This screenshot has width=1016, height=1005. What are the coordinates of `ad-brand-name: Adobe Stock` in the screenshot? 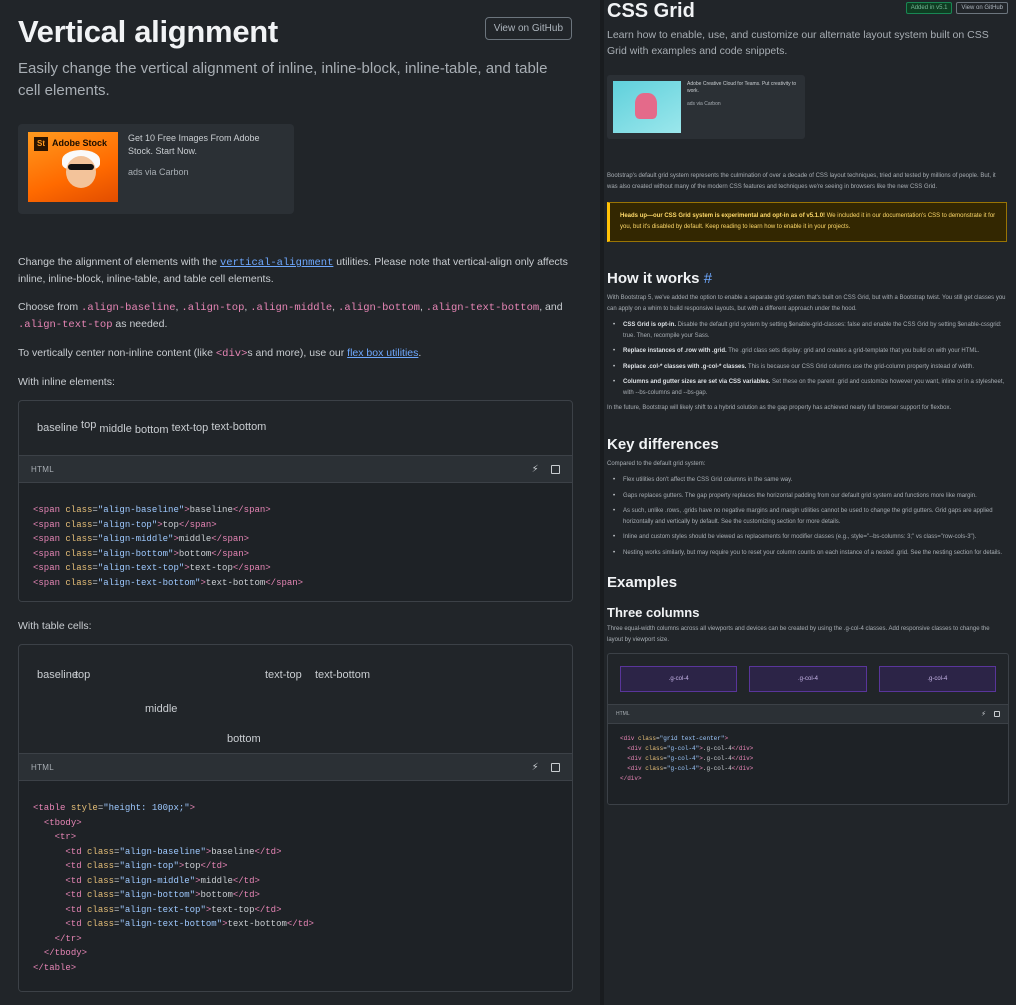 It's located at (80, 143).